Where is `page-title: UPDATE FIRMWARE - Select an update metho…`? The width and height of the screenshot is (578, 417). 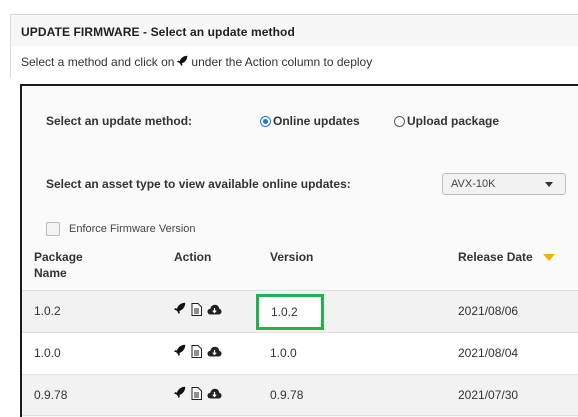
page-title: UPDATE FIRMWARE - Select an update metho… is located at coordinates (158, 32).